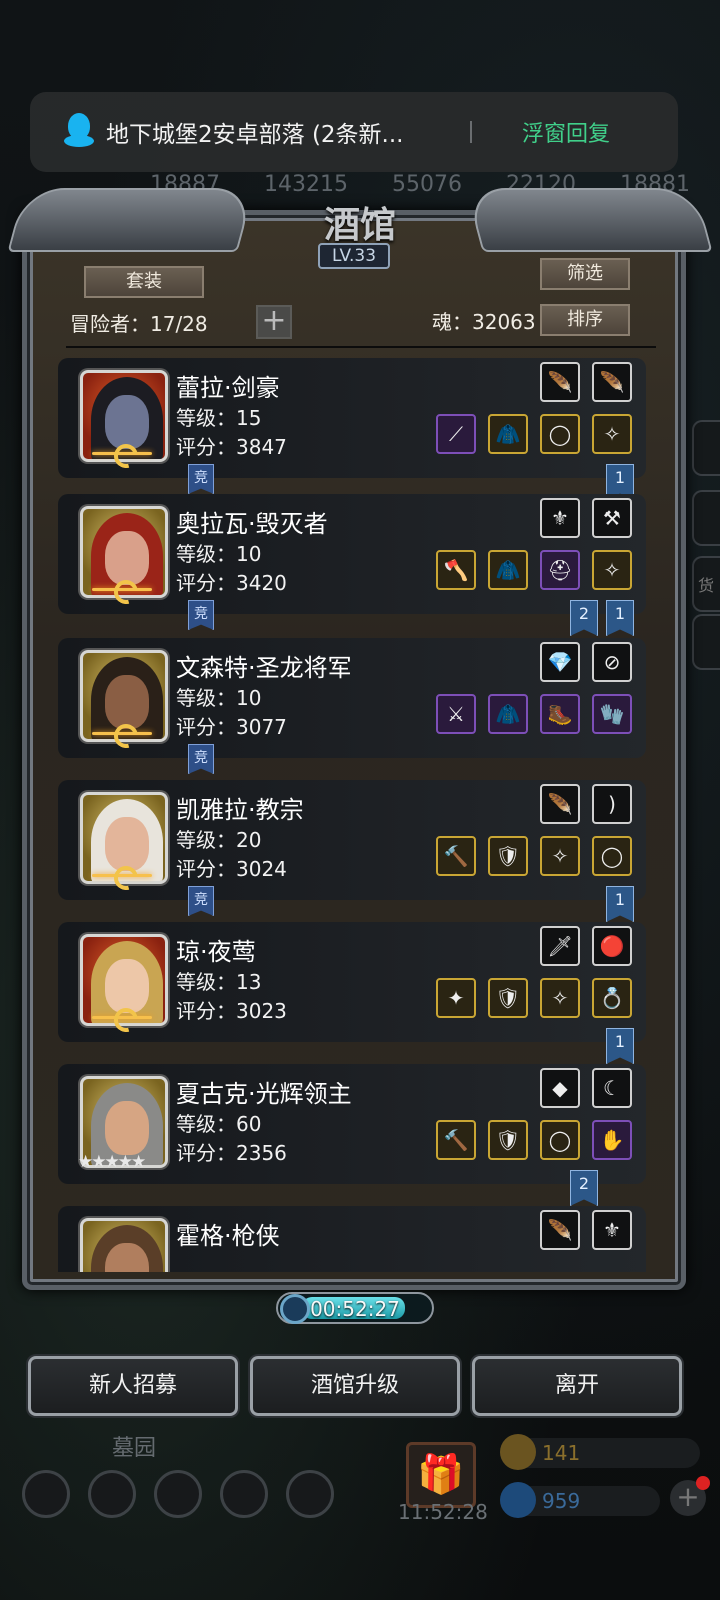 The width and height of the screenshot is (720, 1600). Describe the element at coordinates (612, 714) in the screenshot. I see `gloves-item-icon: 🧤` at that location.